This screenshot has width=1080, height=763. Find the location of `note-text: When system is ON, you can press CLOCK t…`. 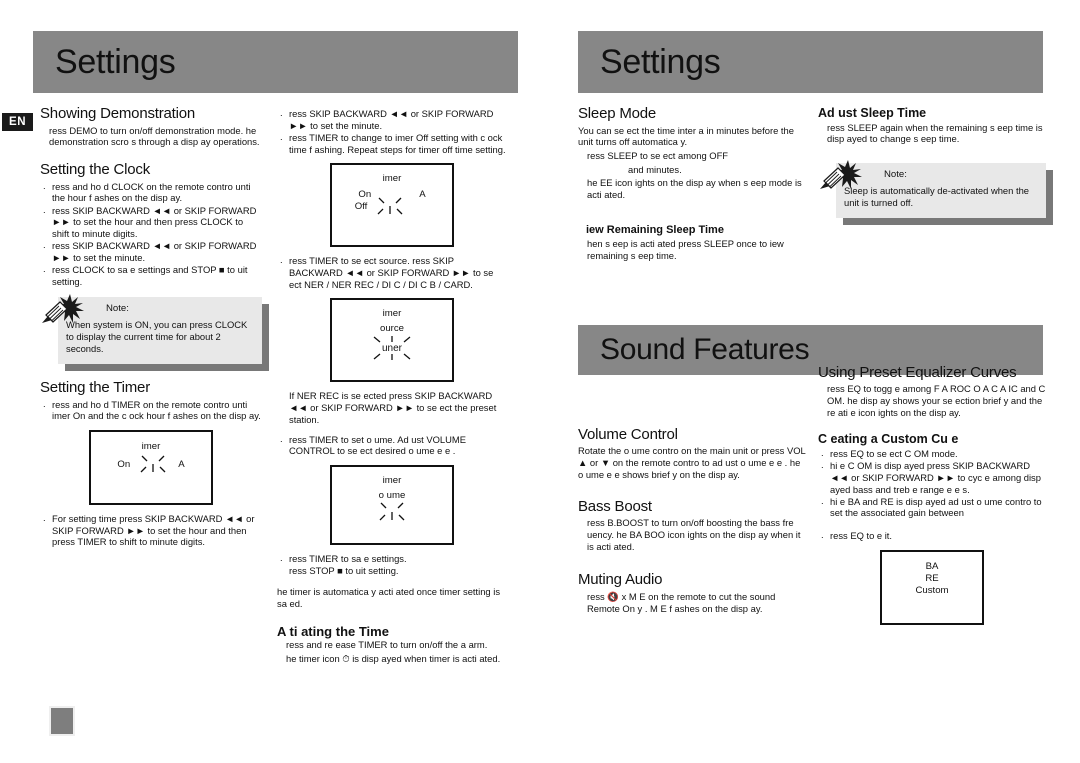

note-text: When system is ON, you can press CLOCK t… is located at coordinates (157, 337).